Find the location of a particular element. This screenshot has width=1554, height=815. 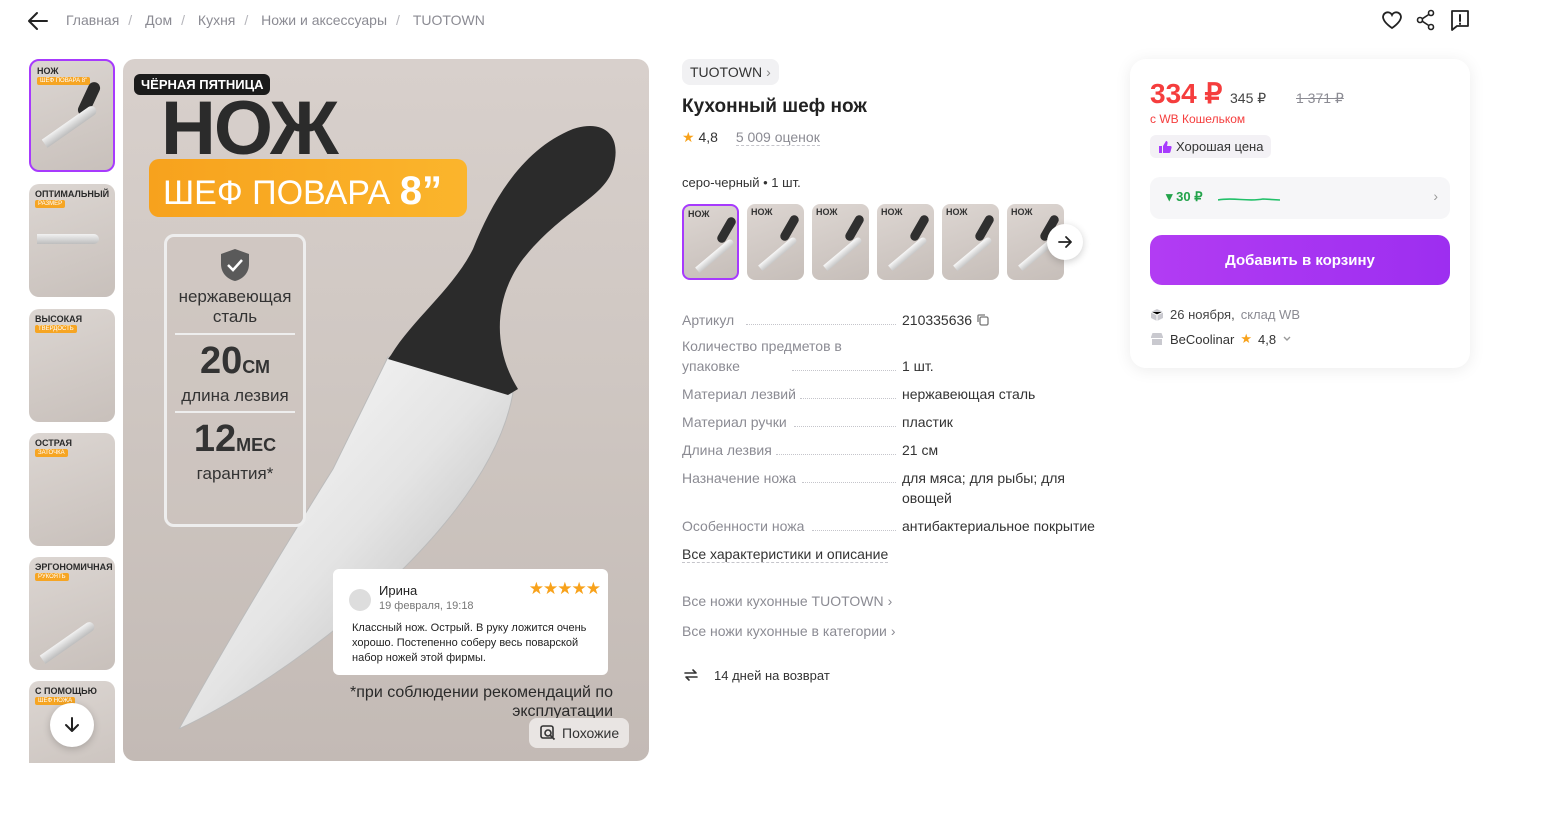

thumbnail-sub: ЗАТОЧКА is located at coordinates (51, 453).